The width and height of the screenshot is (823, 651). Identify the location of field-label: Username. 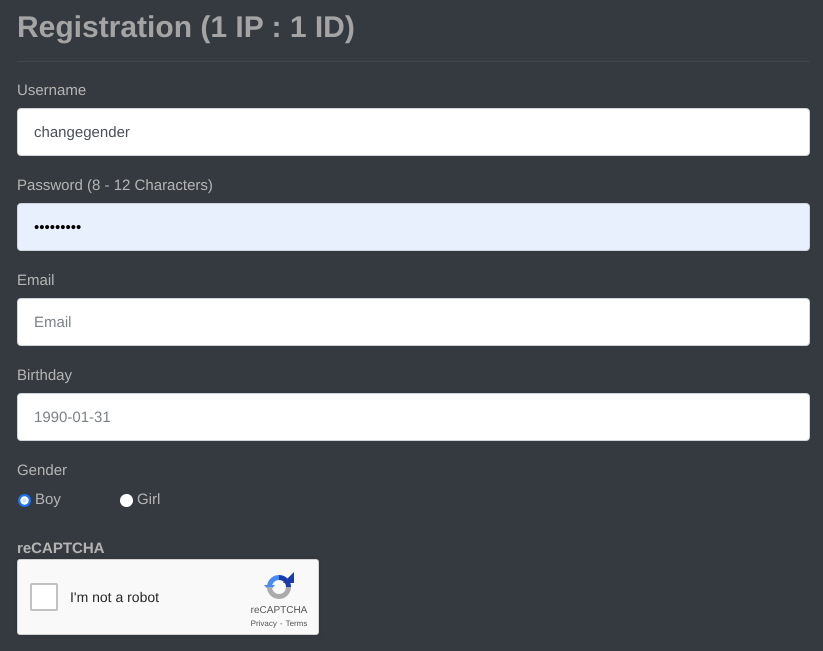
(51, 91).